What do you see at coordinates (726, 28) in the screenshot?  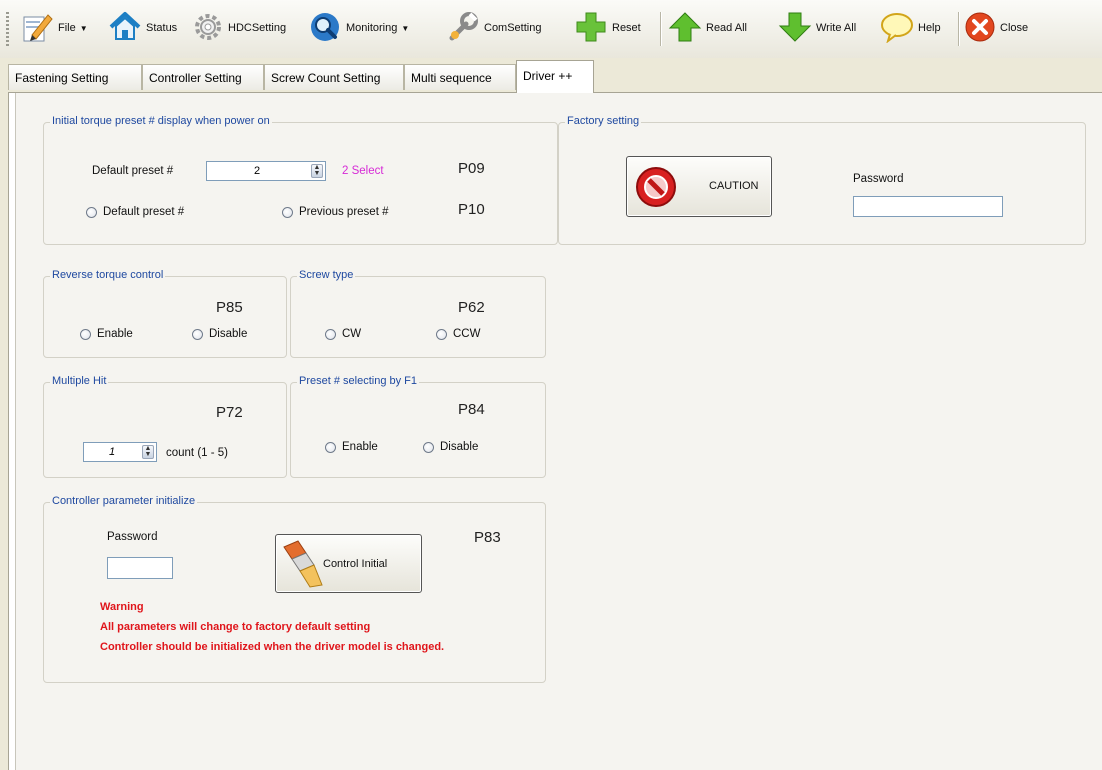 I see `read-all-label: Read All` at bounding box center [726, 28].